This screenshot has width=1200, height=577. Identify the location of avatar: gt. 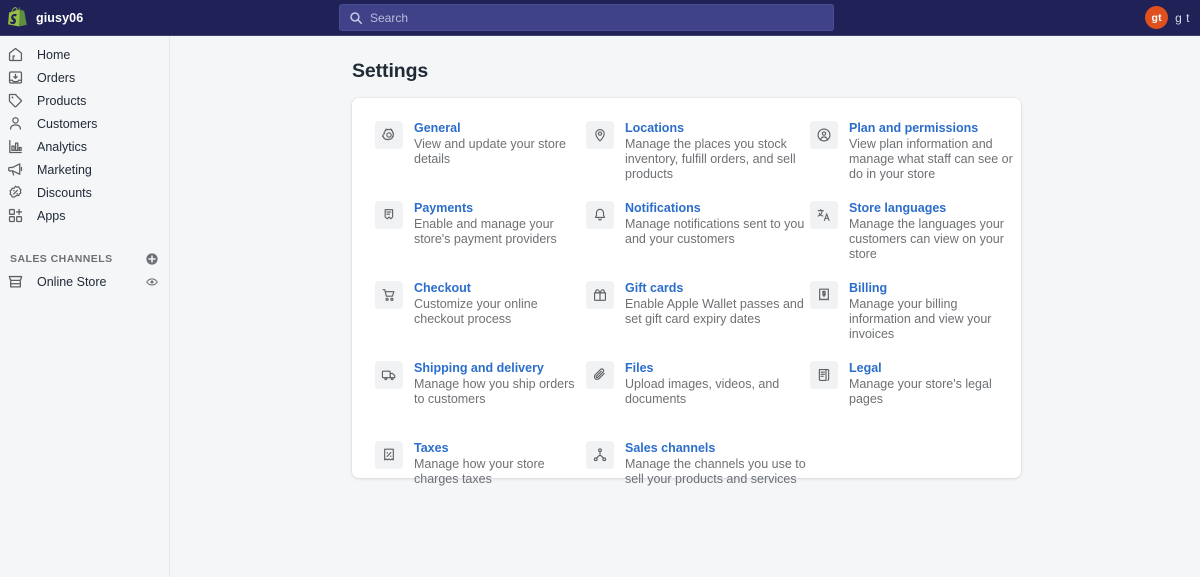
(1157, 17).